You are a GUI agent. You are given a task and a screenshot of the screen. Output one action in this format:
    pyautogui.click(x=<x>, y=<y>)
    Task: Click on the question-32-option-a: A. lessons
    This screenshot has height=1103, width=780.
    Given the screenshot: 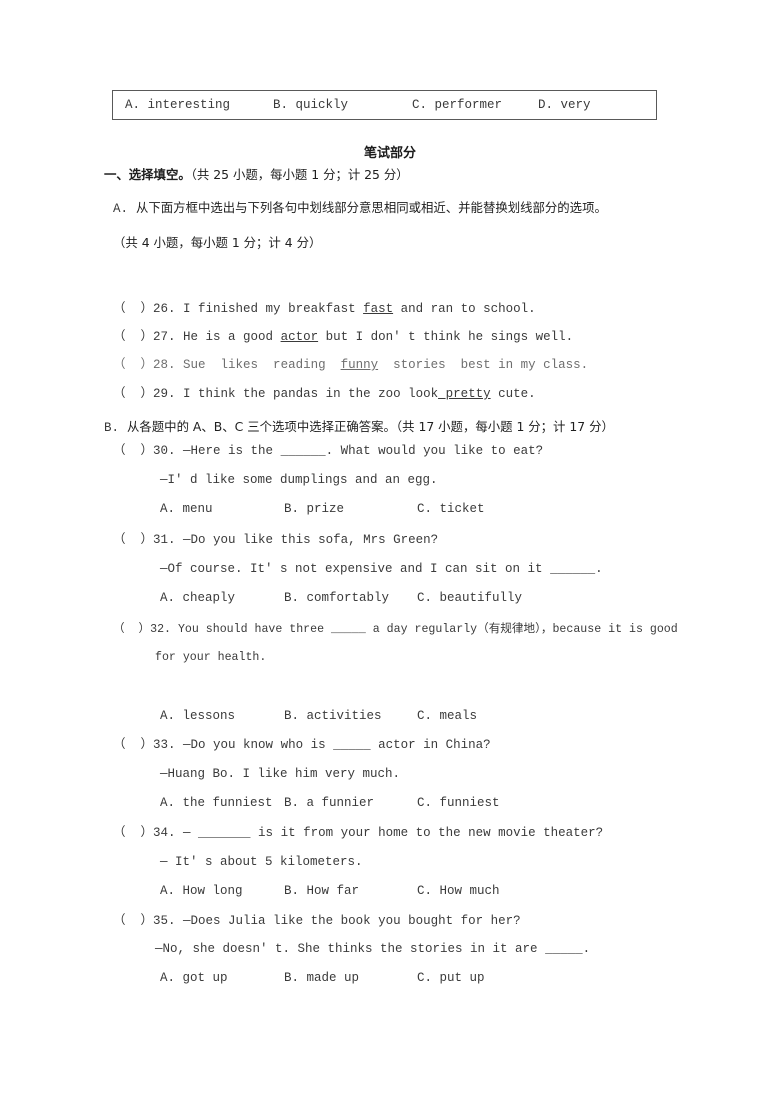 What is the action you would take?
    pyautogui.click(x=222, y=716)
    